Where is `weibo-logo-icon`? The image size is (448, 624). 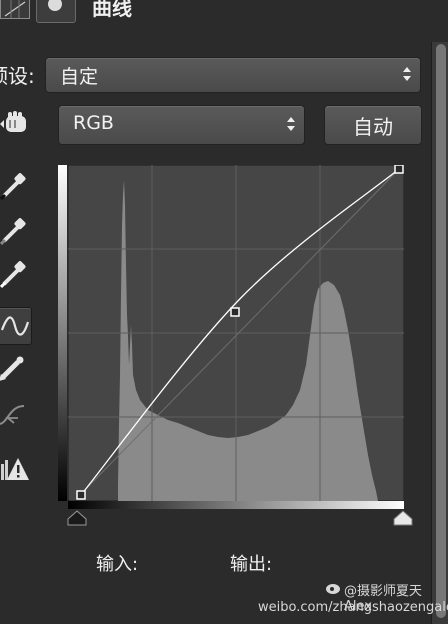 weibo-logo-icon is located at coordinates (334, 587).